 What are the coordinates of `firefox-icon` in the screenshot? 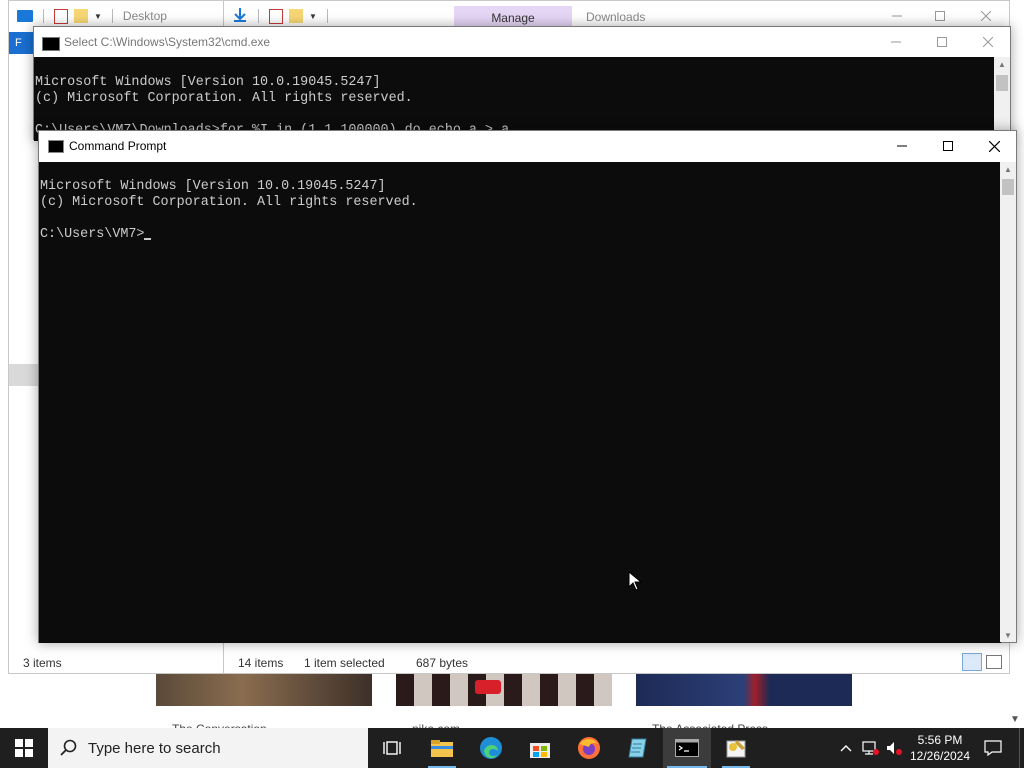 It's located at (589, 748).